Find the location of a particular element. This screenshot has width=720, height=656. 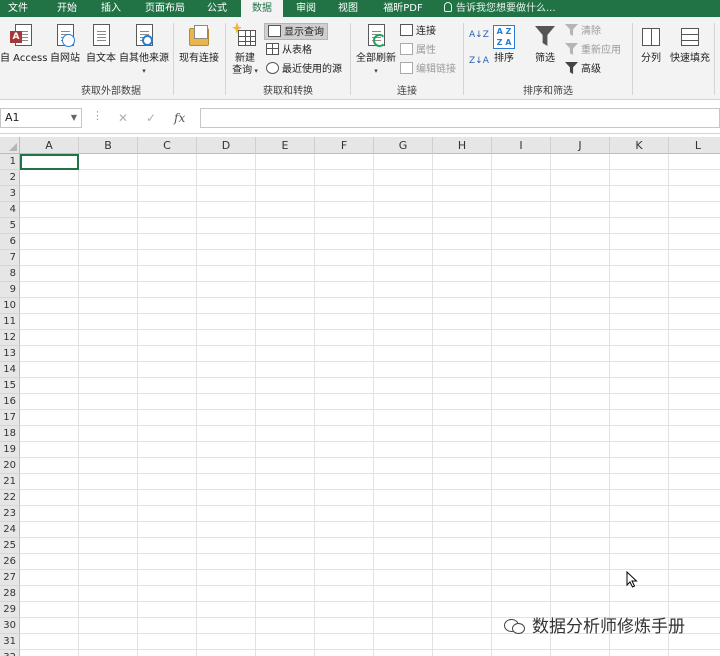

row-header: 11 is located at coordinates (10, 322).